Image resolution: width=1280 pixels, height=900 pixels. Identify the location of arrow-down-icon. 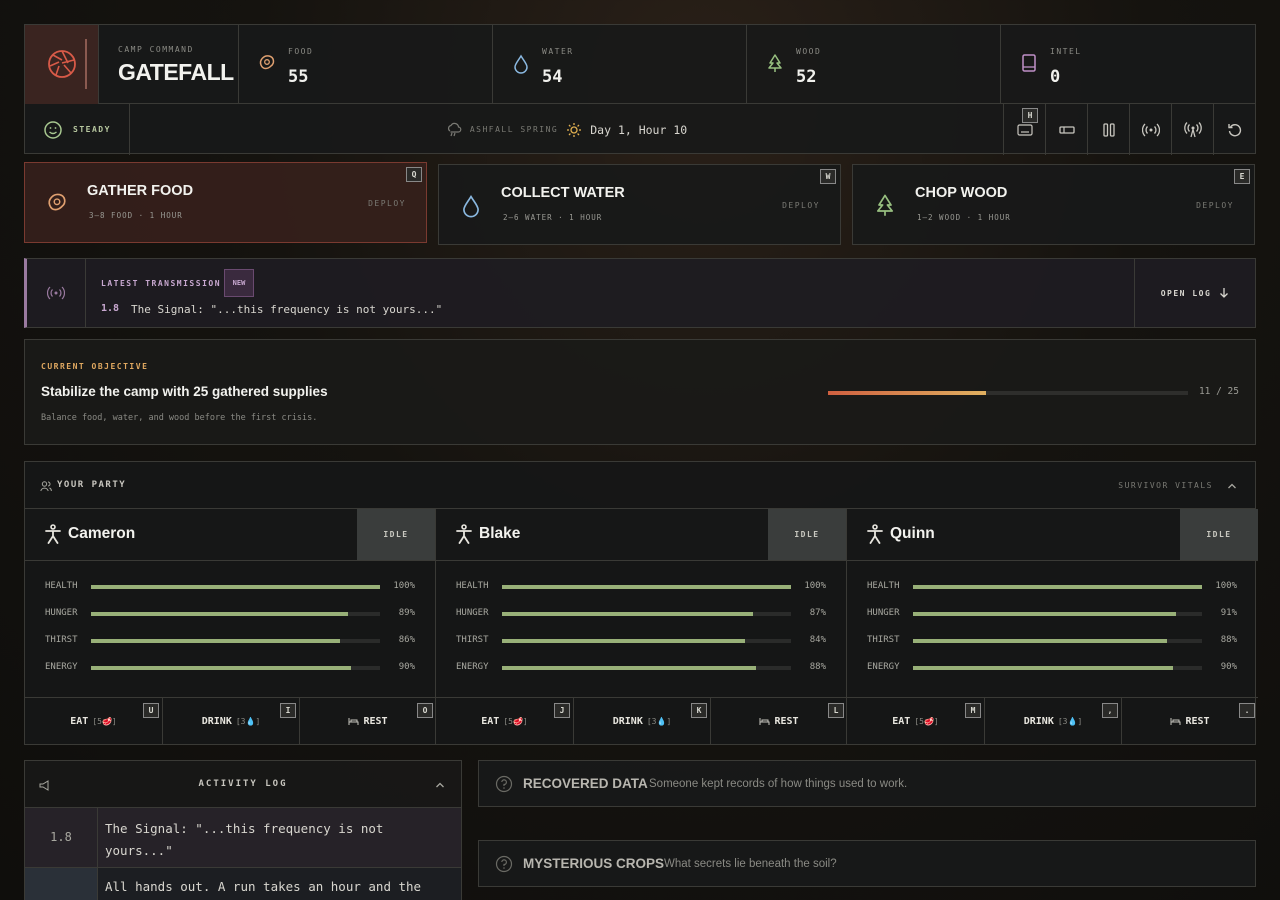
(1224, 293).